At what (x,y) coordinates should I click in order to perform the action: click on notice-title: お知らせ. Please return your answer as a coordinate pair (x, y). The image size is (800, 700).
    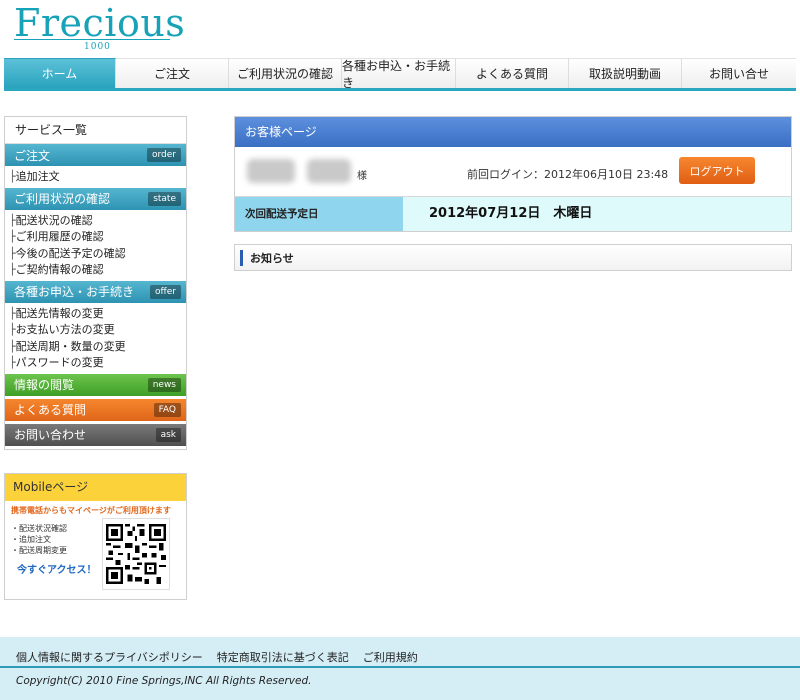
    Looking at the image, I should click on (272, 258).